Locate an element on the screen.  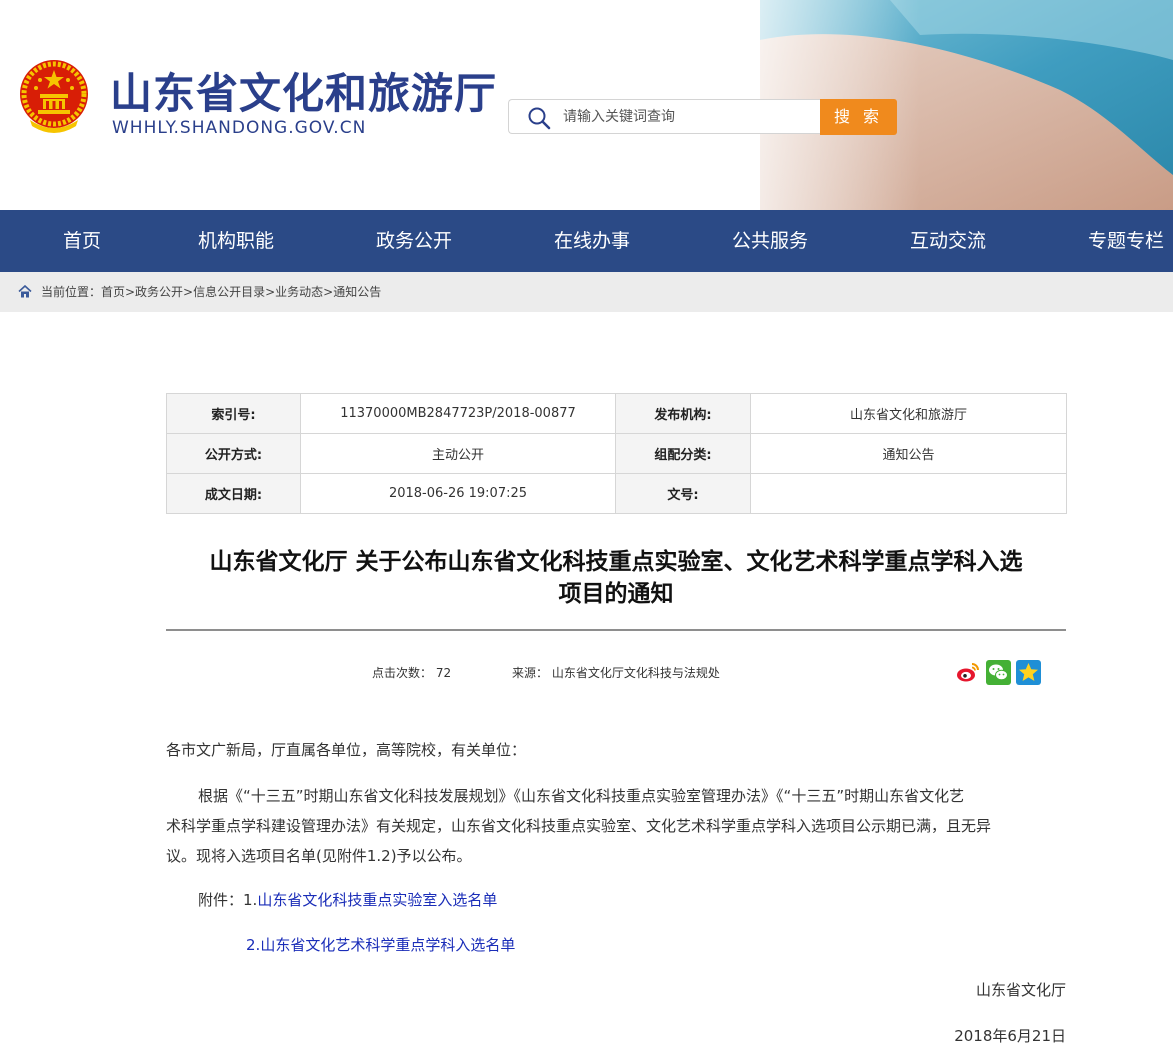
disclosure-mode-value: 主动公开 is located at coordinates (458, 453).